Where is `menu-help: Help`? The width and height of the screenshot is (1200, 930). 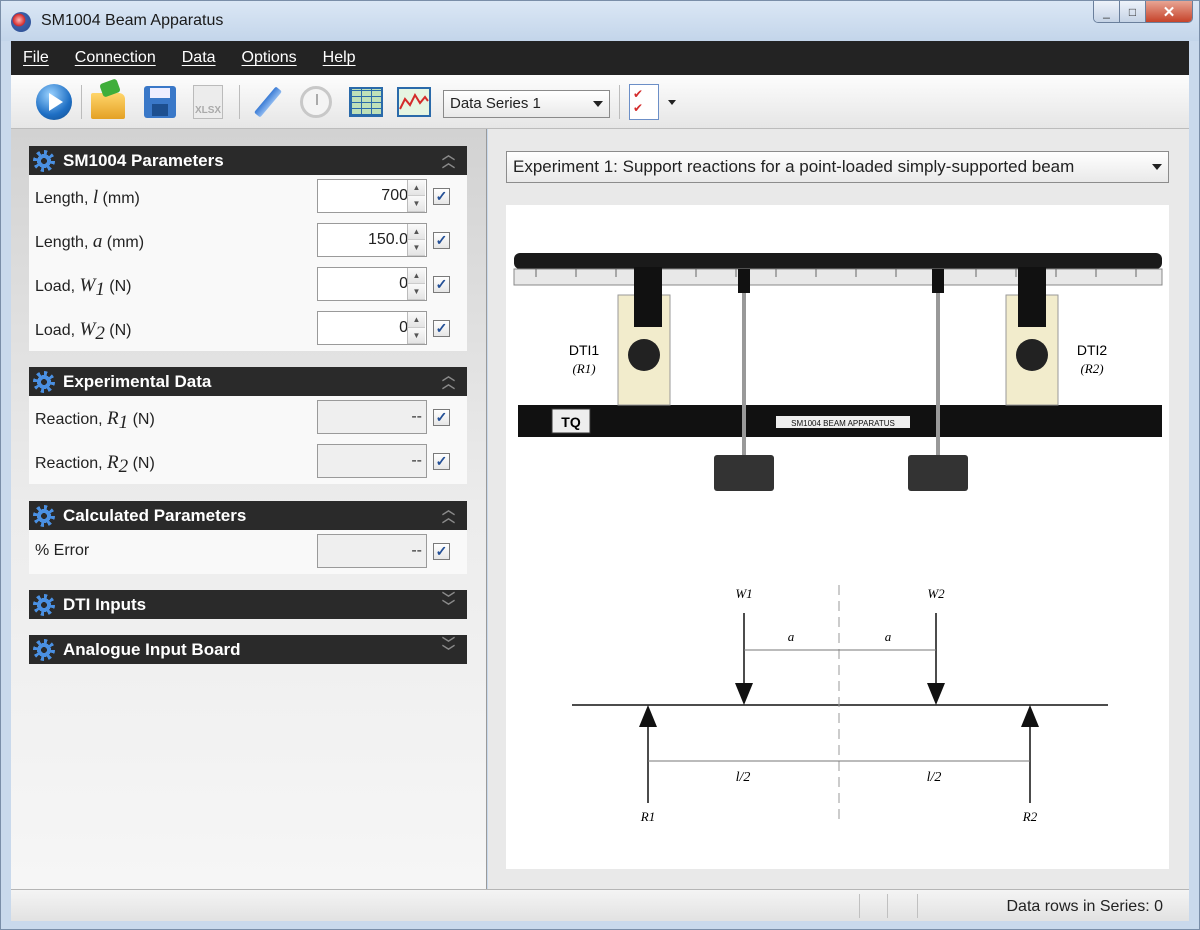 menu-help: Help is located at coordinates (339, 58).